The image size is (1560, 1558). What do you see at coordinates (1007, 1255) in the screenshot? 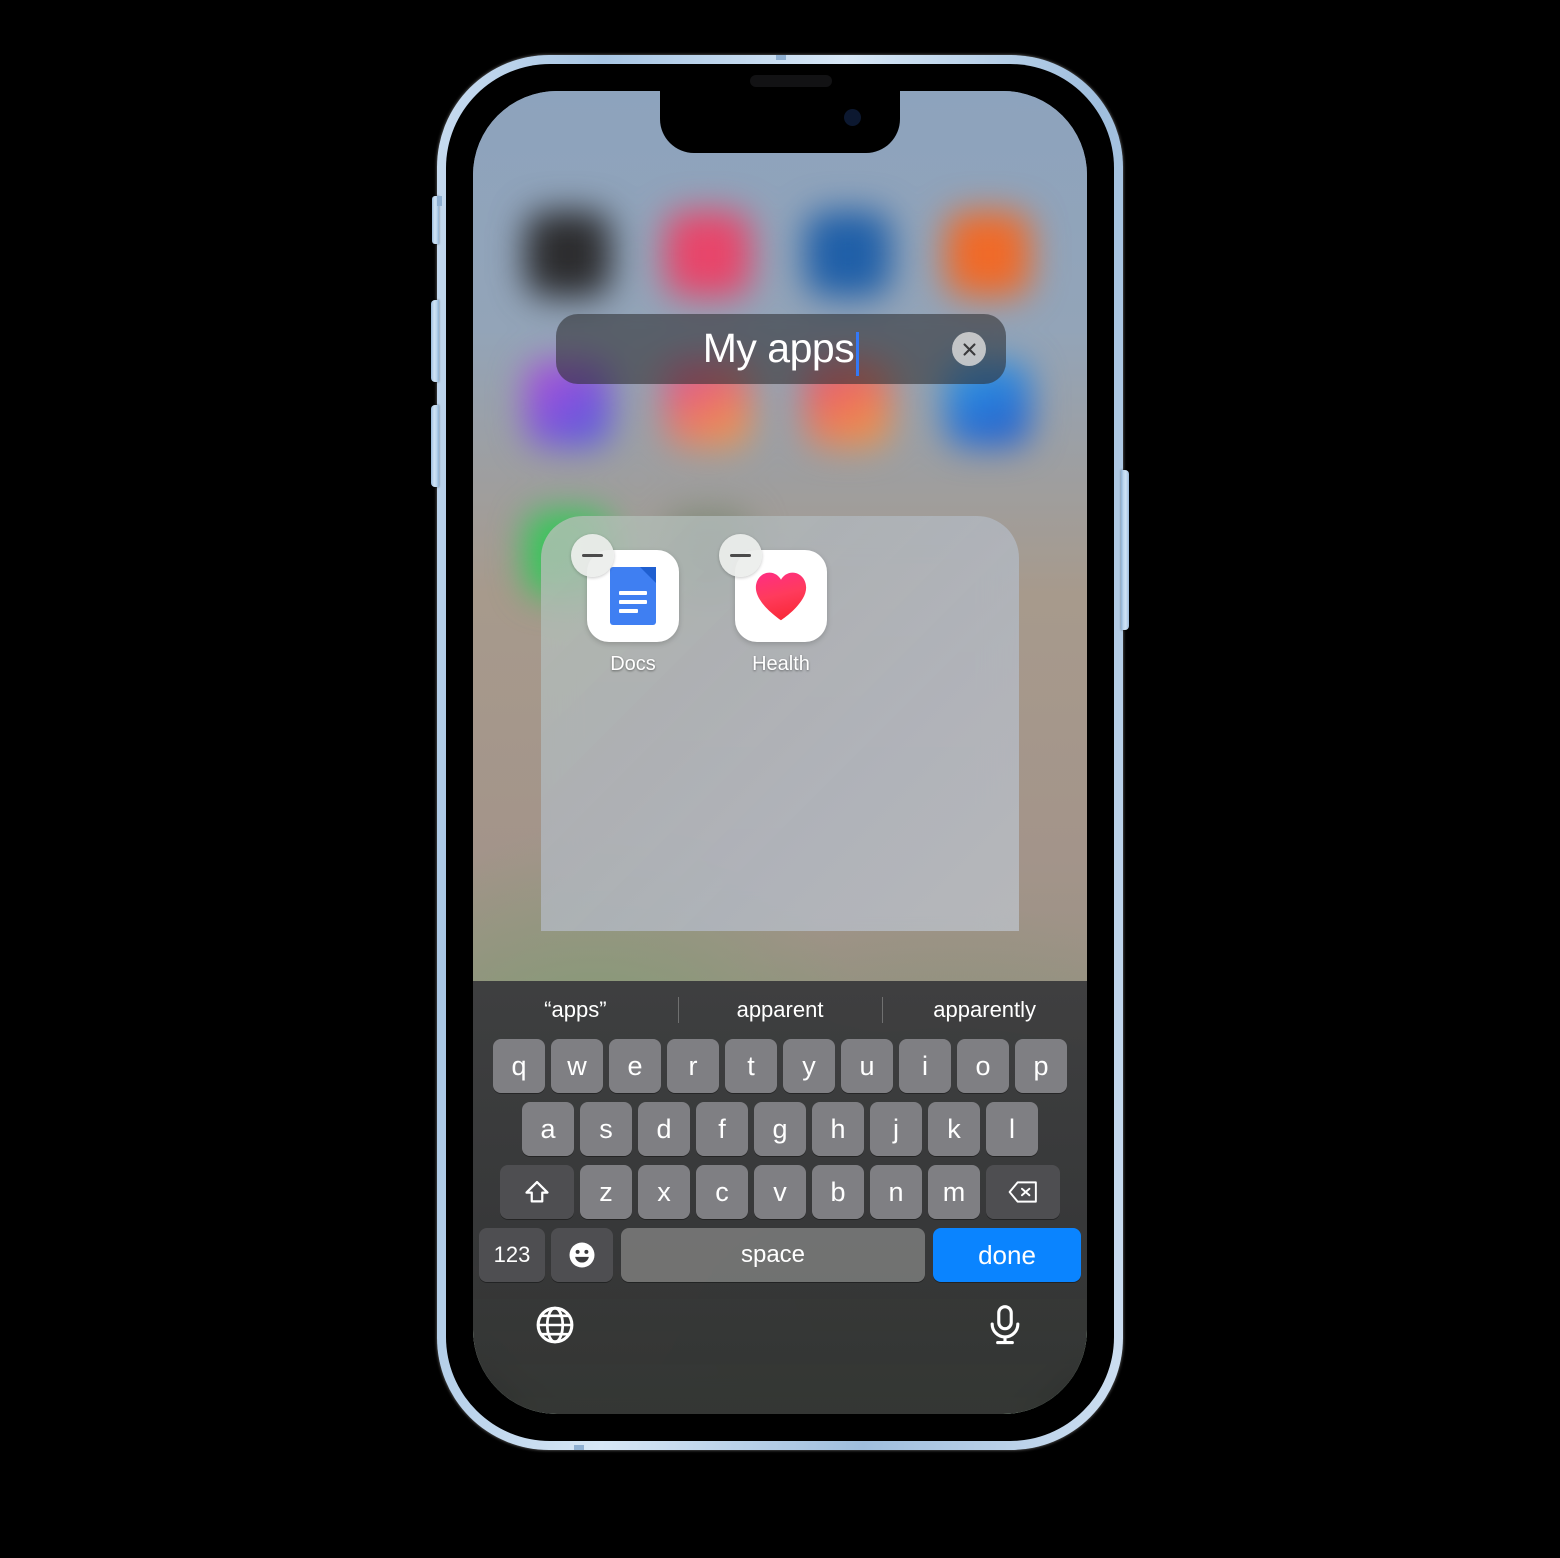
I see `done-key: done` at bounding box center [1007, 1255].